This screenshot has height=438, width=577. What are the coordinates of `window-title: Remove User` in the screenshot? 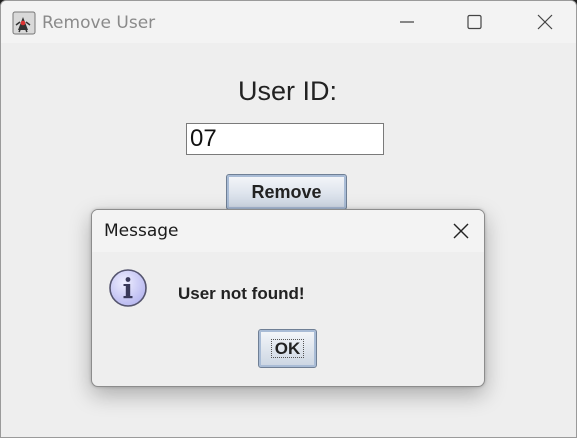 It's located at (99, 23).